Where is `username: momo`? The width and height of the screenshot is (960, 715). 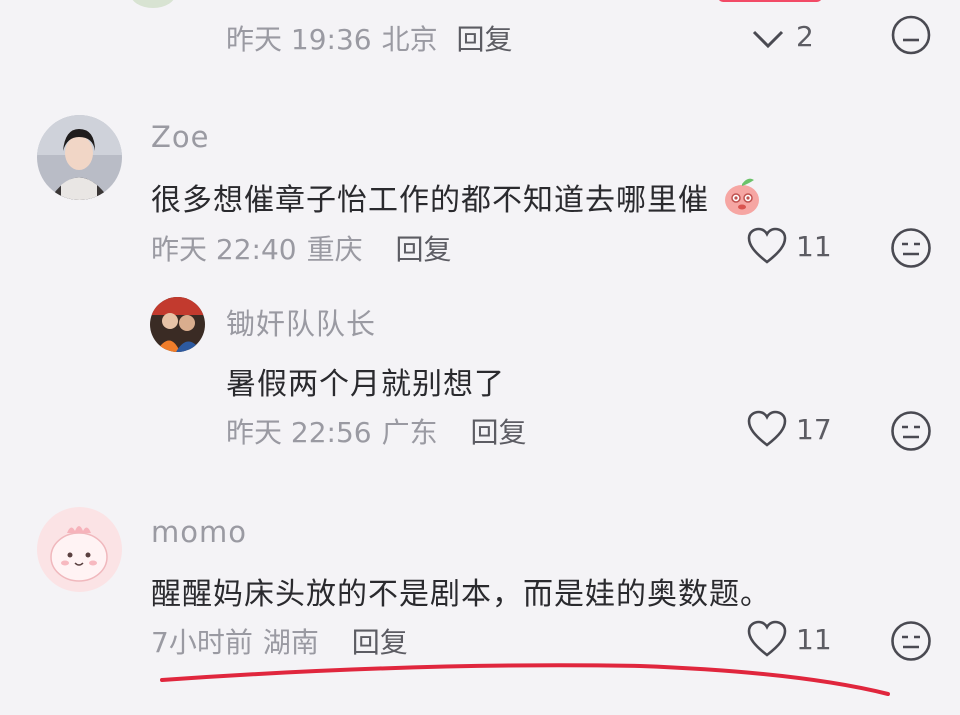
username: momo is located at coordinates (199, 532).